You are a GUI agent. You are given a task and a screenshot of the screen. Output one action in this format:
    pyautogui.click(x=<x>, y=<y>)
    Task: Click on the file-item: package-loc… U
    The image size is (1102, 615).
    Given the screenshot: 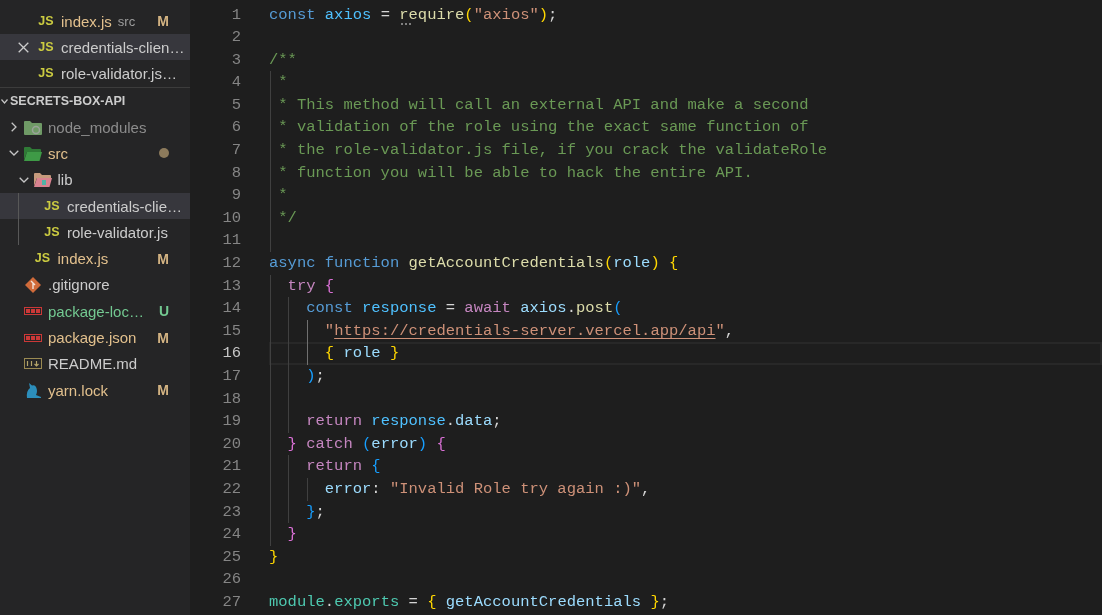 What is the action you would take?
    pyautogui.click(x=95, y=311)
    